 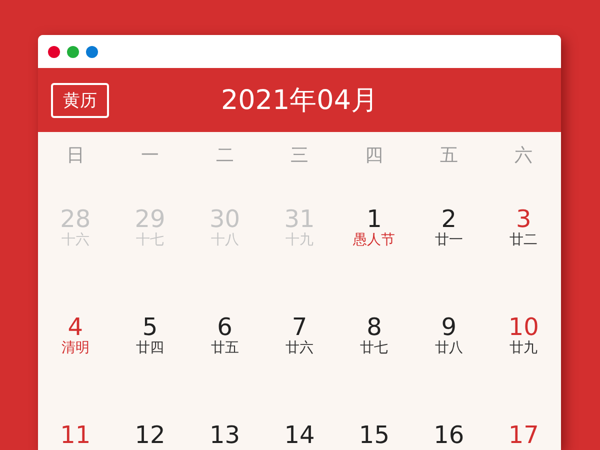 I want to click on weekday-label: 一, so click(x=150, y=155).